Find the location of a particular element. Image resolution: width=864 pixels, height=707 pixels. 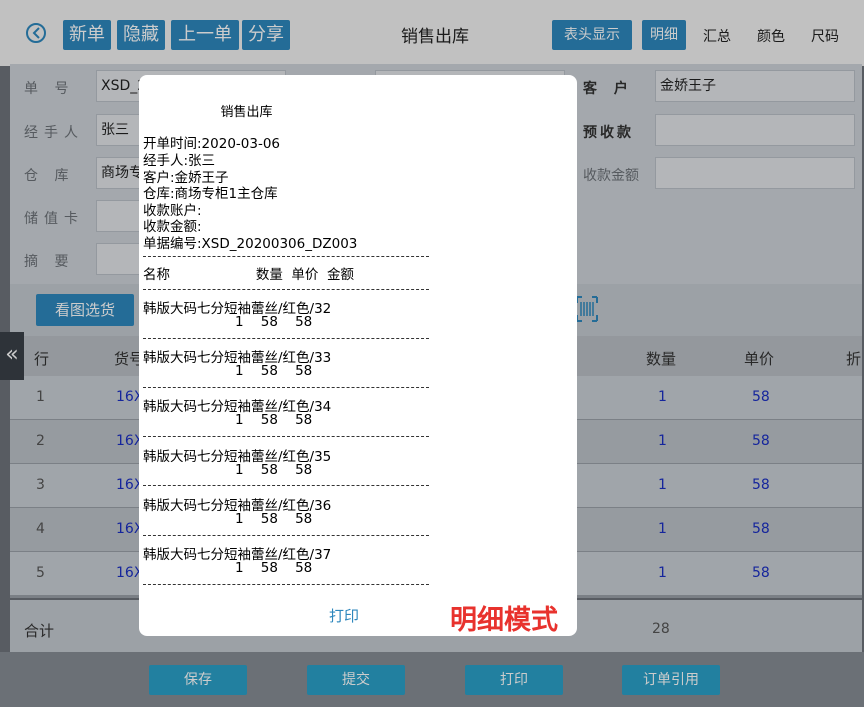

column-header-line: 名称 数量 单价 金额 is located at coordinates (248, 275).